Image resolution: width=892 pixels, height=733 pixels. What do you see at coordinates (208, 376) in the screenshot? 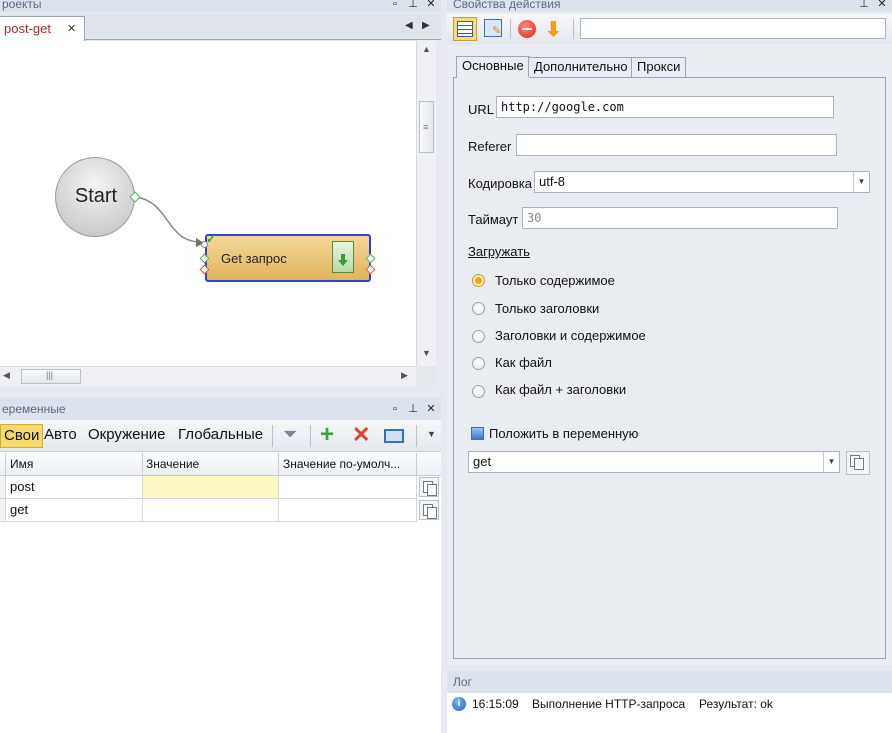
I see `canvas-hscrollbar: ◀ ||| ▶` at bounding box center [208, 376].